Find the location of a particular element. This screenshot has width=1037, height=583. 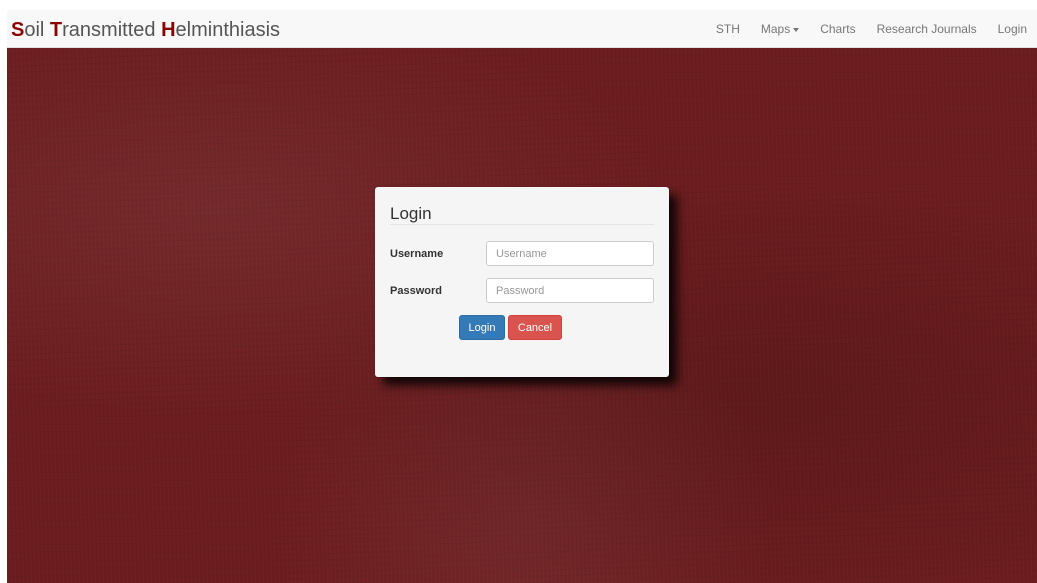

nav-item-sth: STH is located at coordinates (728, 29).